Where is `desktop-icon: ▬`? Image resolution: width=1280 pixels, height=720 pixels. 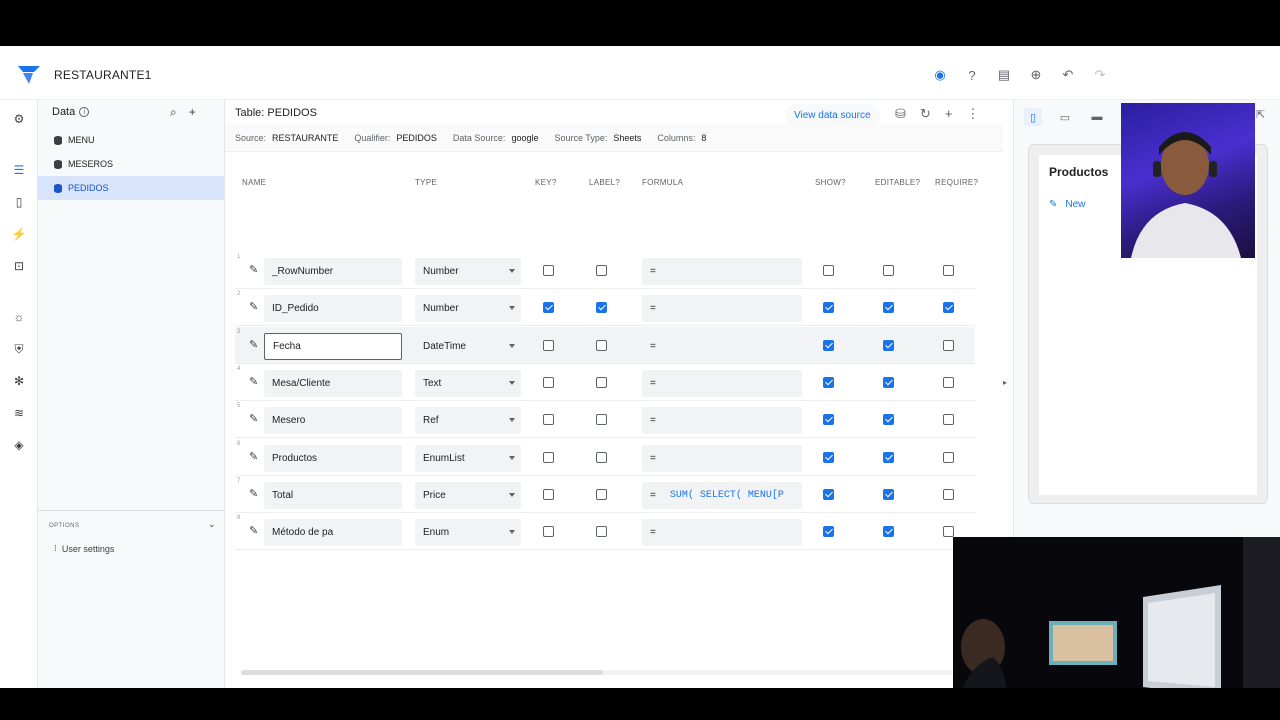
desktop-icon: ▬ is located at coordinates (1097, 117).